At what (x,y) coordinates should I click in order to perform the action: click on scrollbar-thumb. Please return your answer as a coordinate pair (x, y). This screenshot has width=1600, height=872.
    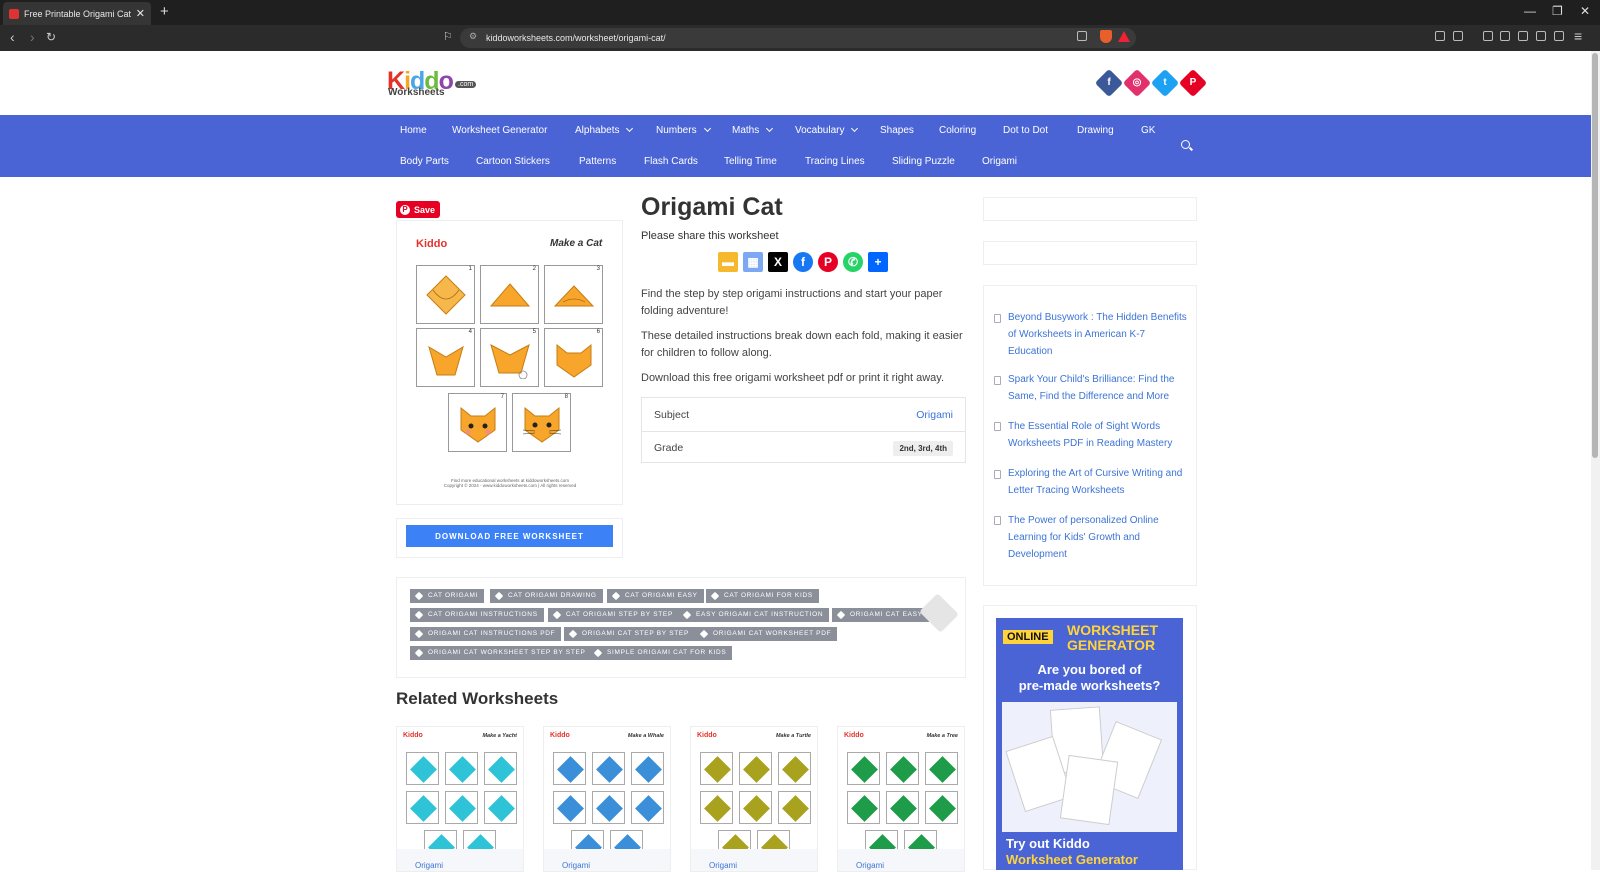
    Looking at the image, I should click on (1595, 255).